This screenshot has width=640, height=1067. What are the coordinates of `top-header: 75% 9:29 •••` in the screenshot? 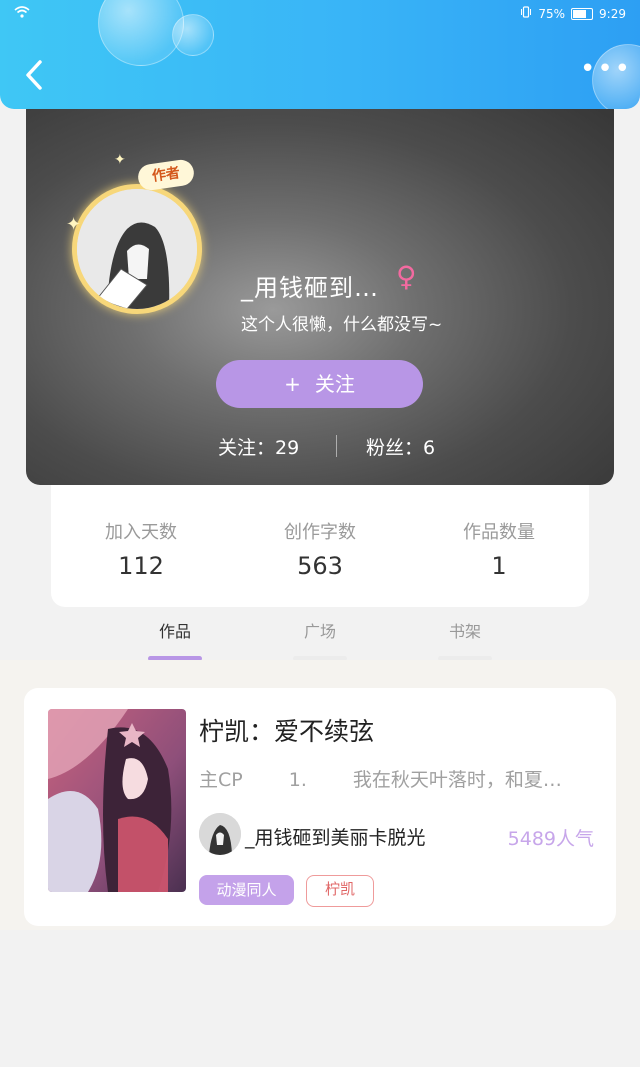 It's located at (320, 54).